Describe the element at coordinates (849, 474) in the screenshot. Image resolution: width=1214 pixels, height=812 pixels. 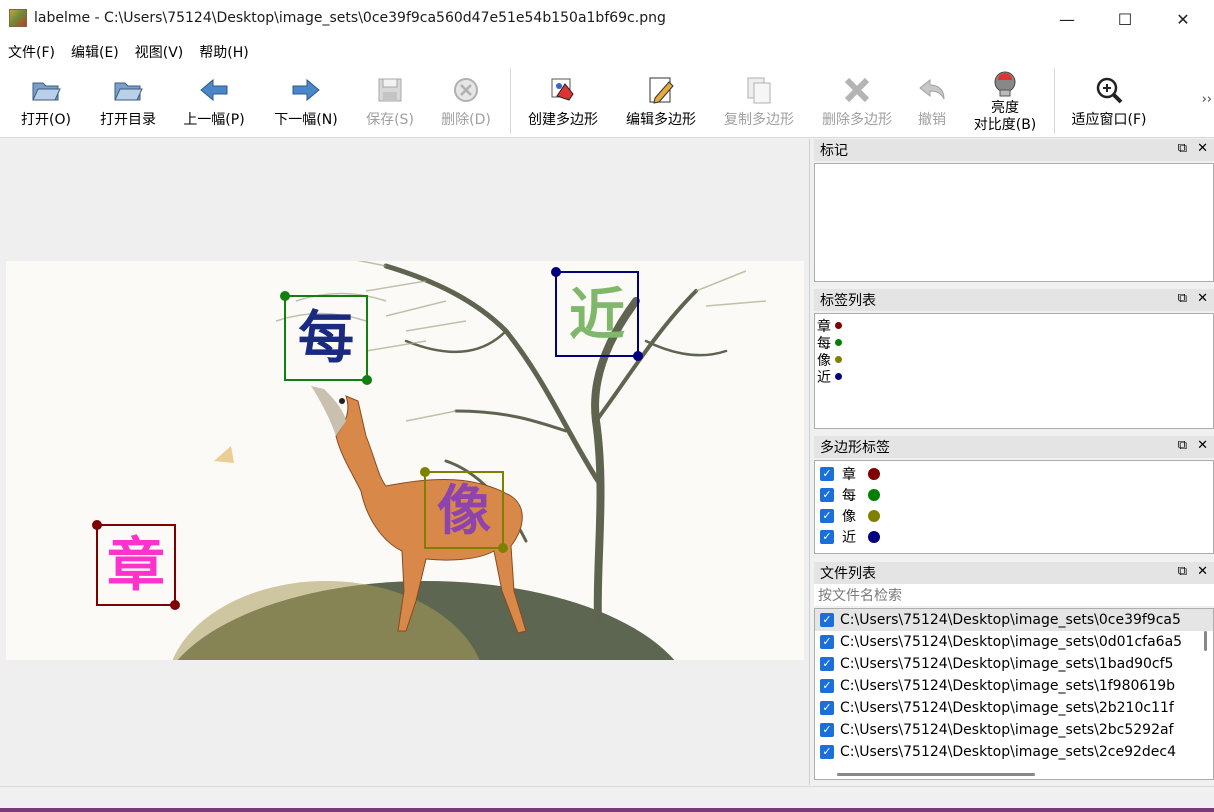
I see `polygon-label-text: 章` at that location.